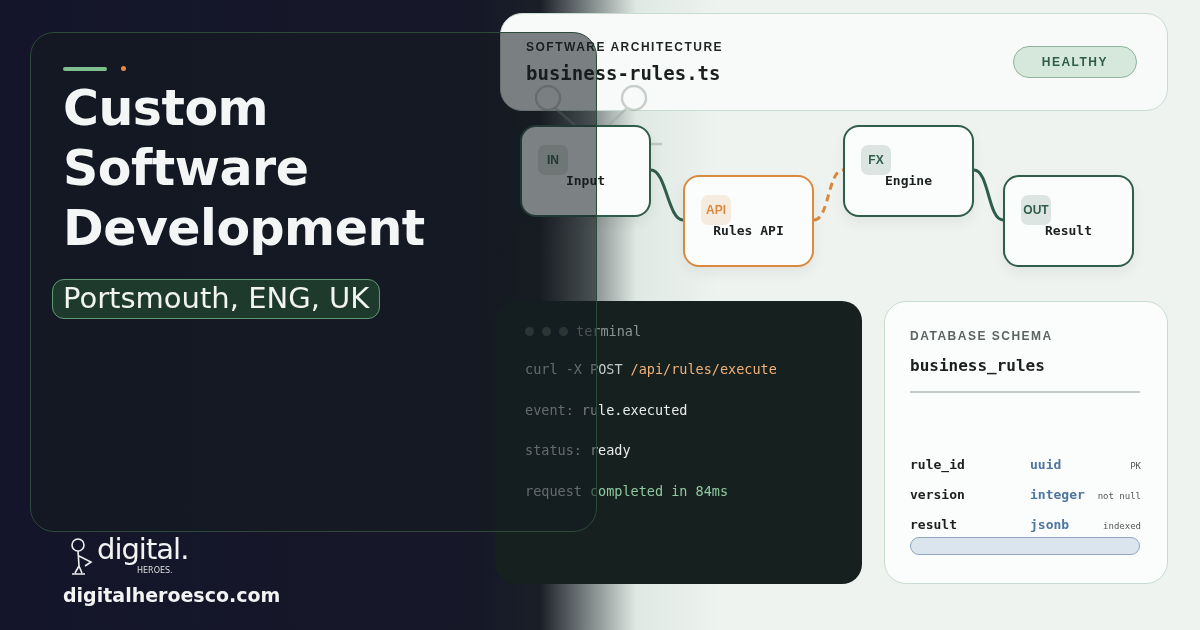  What do you see at coordinates (716, 210) in the screenshot?
I see `node-badge: API` at bounding box center [716, 210].